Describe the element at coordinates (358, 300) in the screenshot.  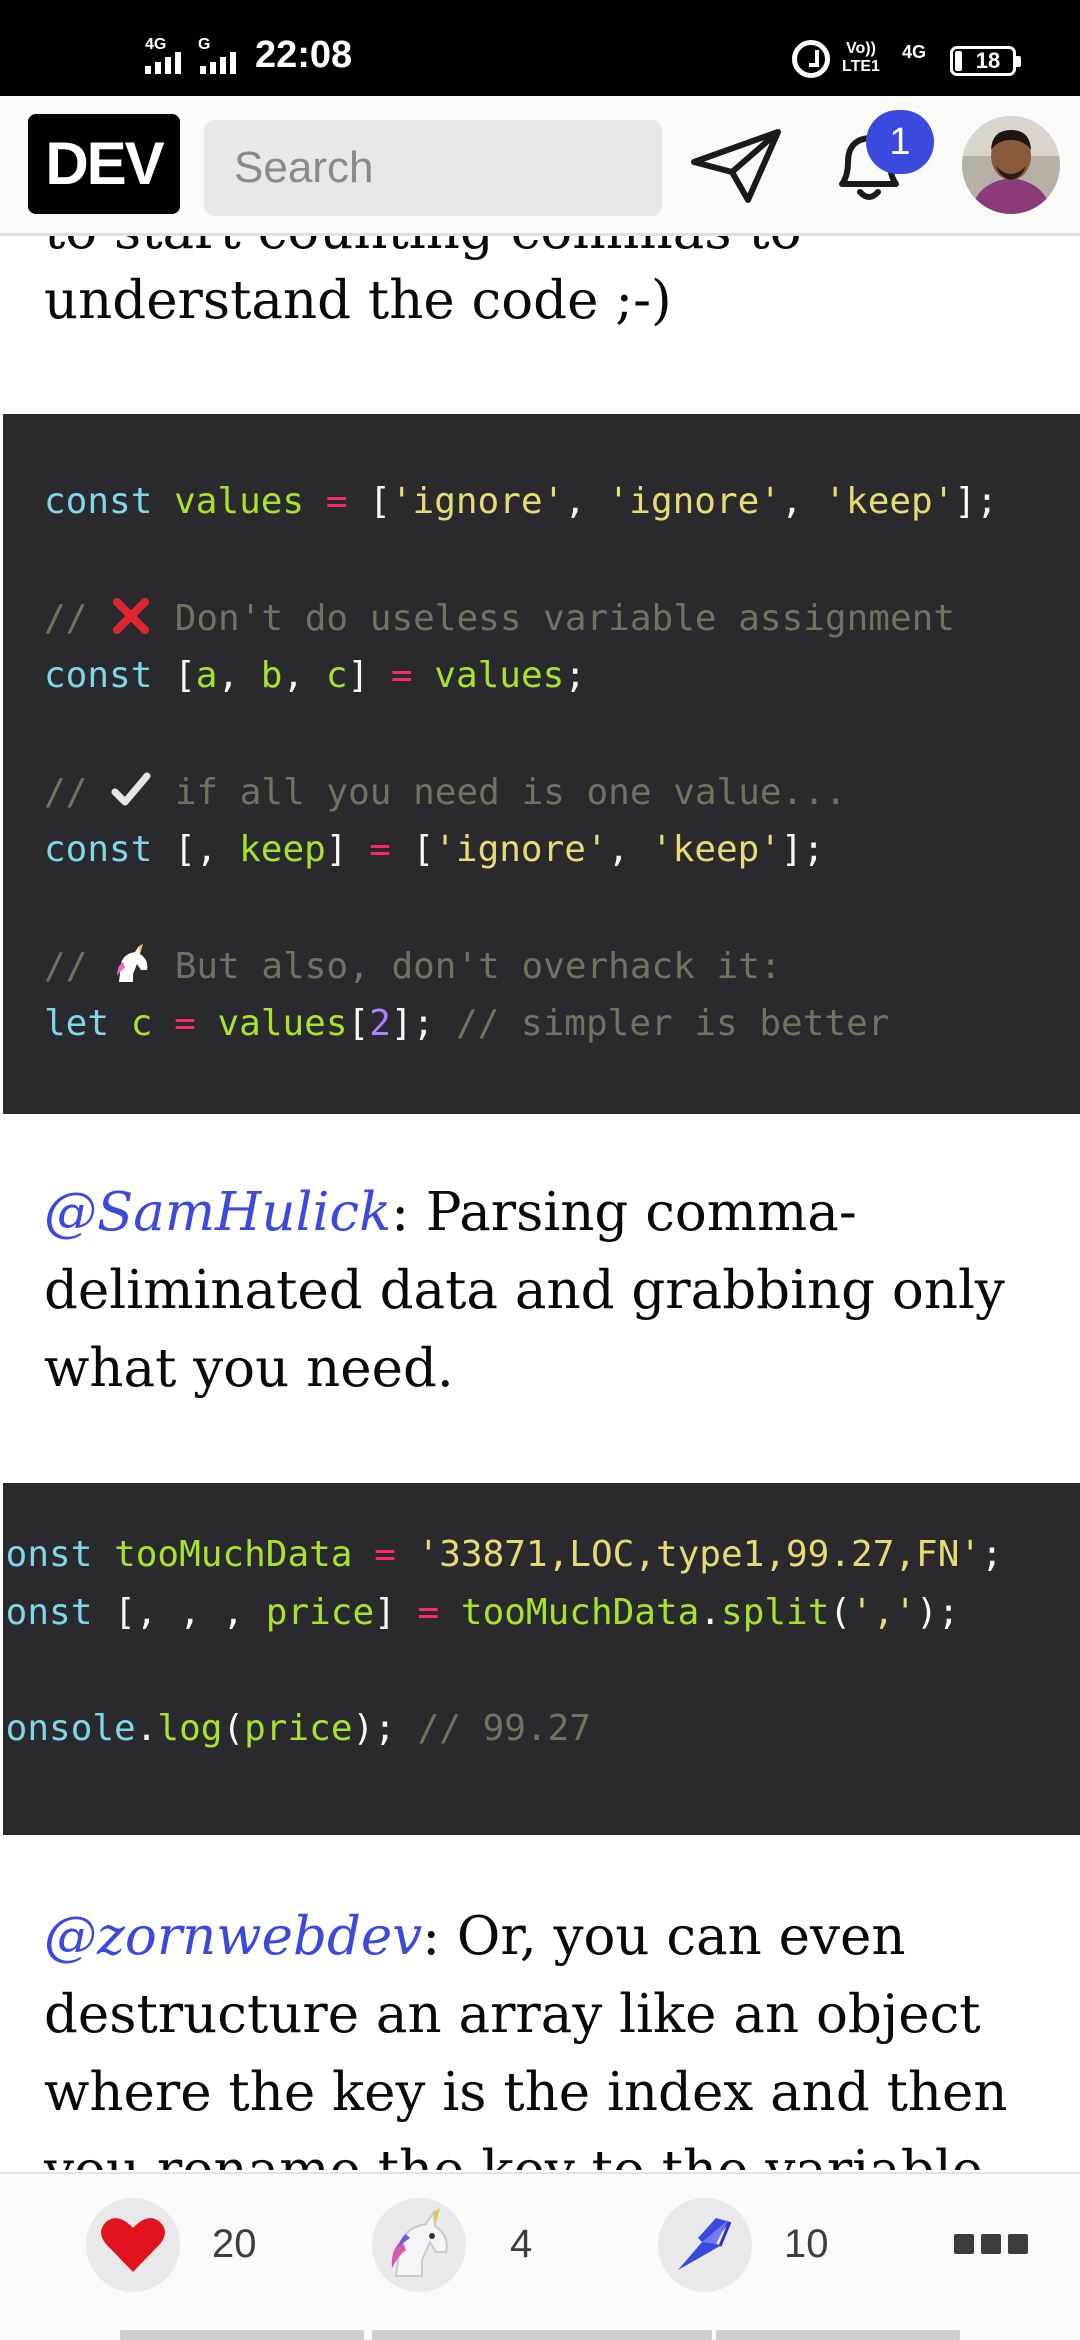
I see `paragraph-text: understand the code ;-)` at that location.